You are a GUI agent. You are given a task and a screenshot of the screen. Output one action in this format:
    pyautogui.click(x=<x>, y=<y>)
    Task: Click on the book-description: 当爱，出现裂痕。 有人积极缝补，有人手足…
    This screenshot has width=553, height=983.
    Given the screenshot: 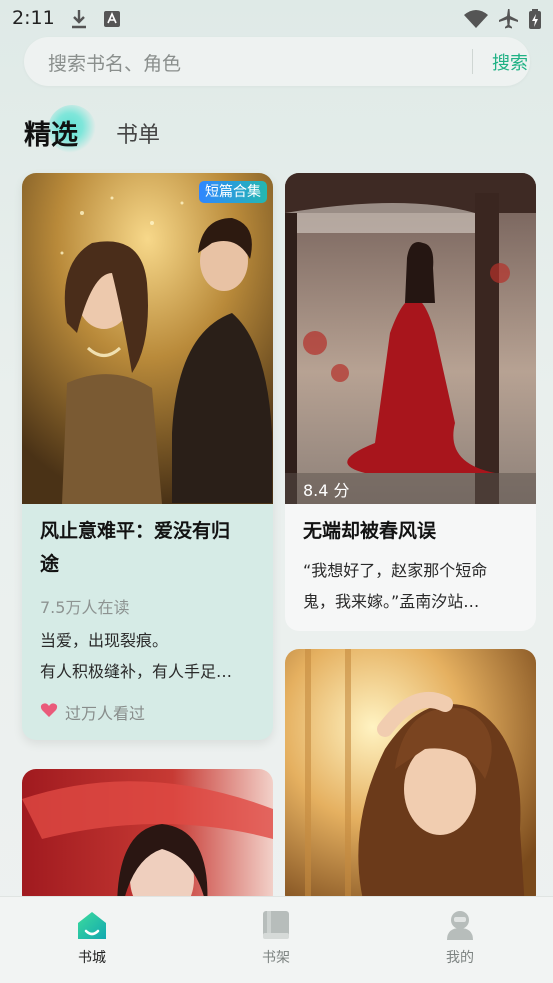 What is the action you would take?
    pyautogui.click(x=136, y=656)
    